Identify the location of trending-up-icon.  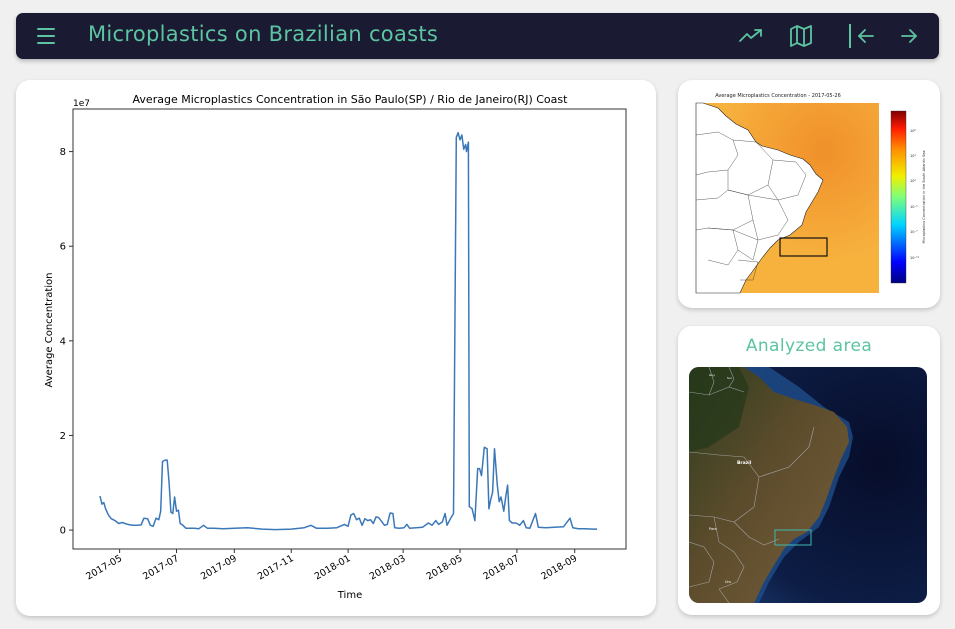
(751, 36).